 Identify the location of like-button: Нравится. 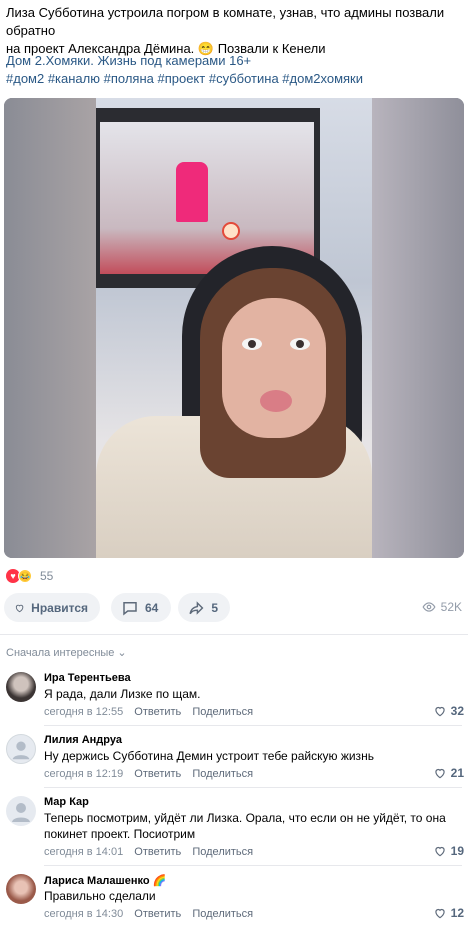
(52, 607).